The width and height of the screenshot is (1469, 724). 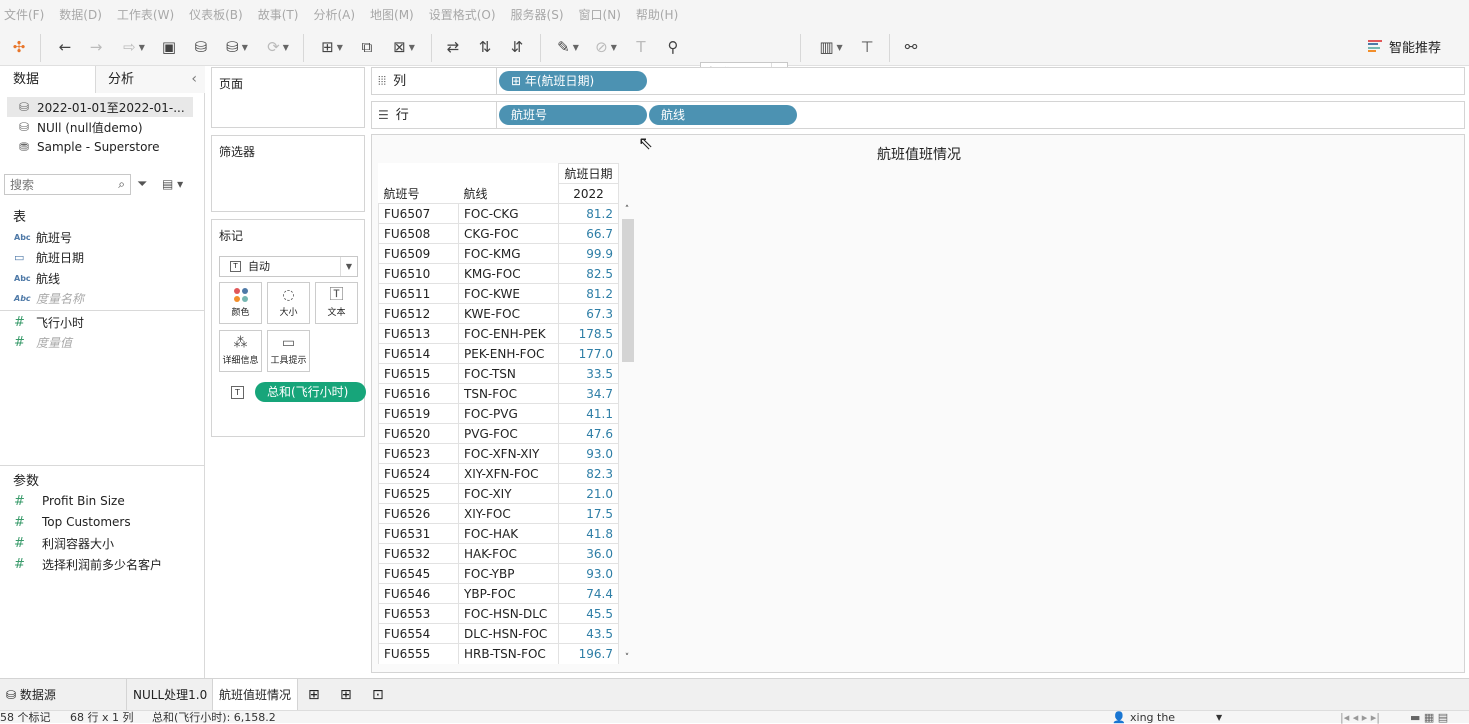 I want to click on route-cell: KMG-FOC, so click(x=508, y=273).